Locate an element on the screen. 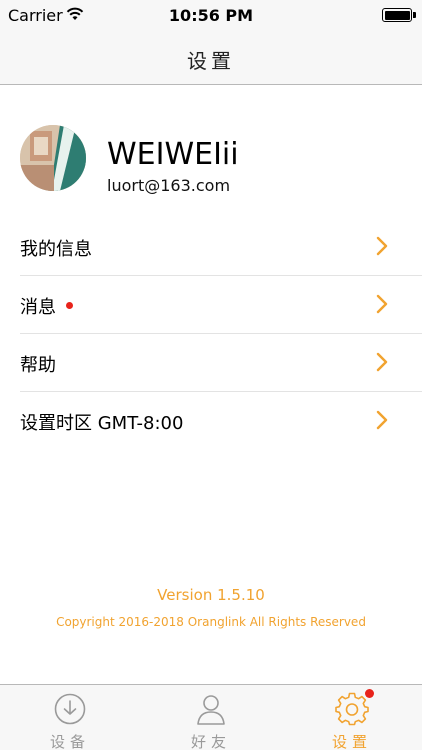 This screenshot has height=750, width=422. nav-bar: 设置 is located at coordinates (211, 57).